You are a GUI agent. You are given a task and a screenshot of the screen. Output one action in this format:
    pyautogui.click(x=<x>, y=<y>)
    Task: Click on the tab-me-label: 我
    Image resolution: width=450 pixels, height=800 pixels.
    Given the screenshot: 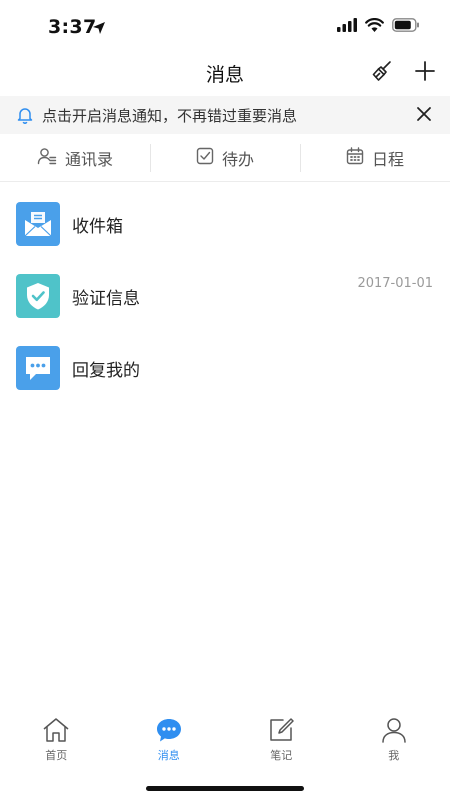 What is the action you would take?
    pyautogui.click(x=394, y=755)
    